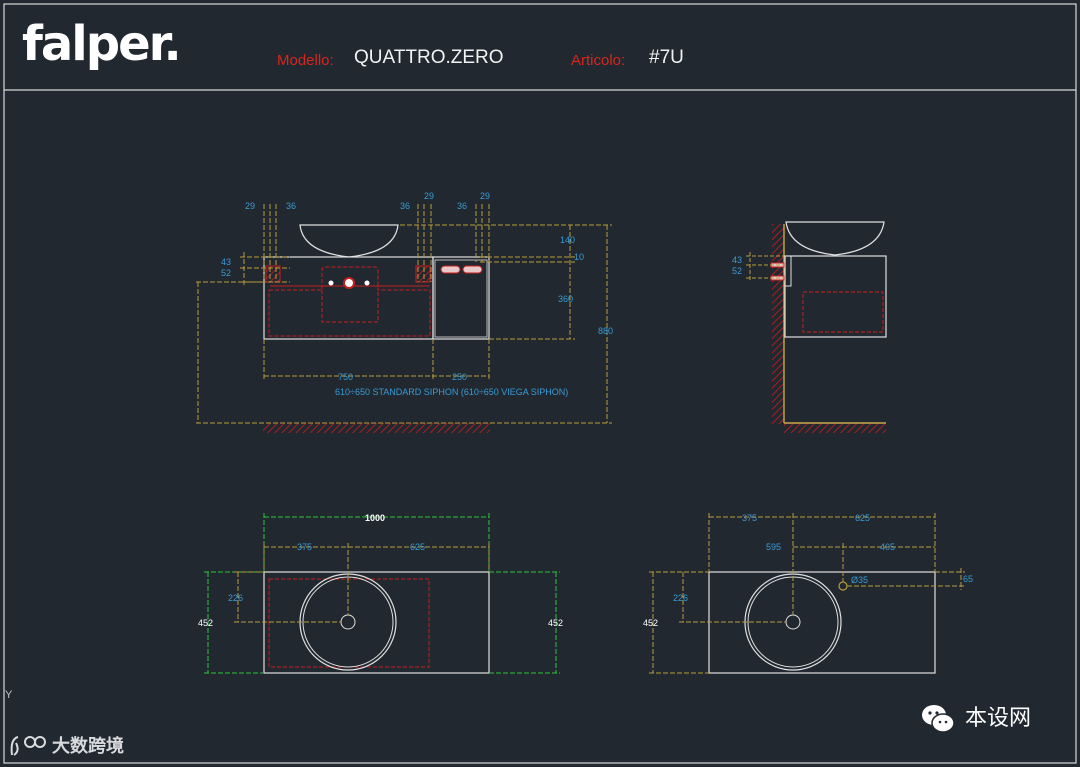 The image size is (1080, 767). I want to click on plan-left-dim-1000: 1000, so click(375, 518).